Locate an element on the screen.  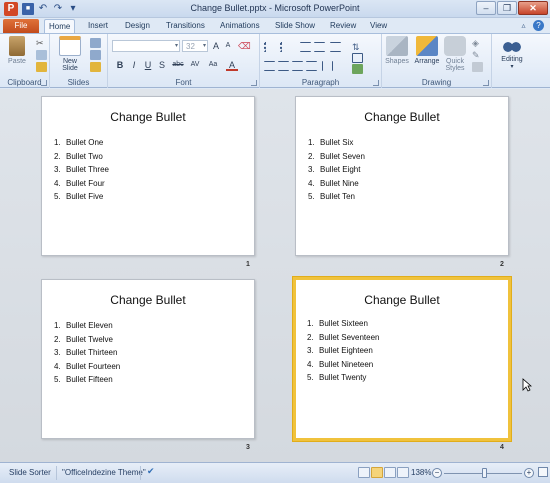
reading-view-button is located at coordinates (390, 472).